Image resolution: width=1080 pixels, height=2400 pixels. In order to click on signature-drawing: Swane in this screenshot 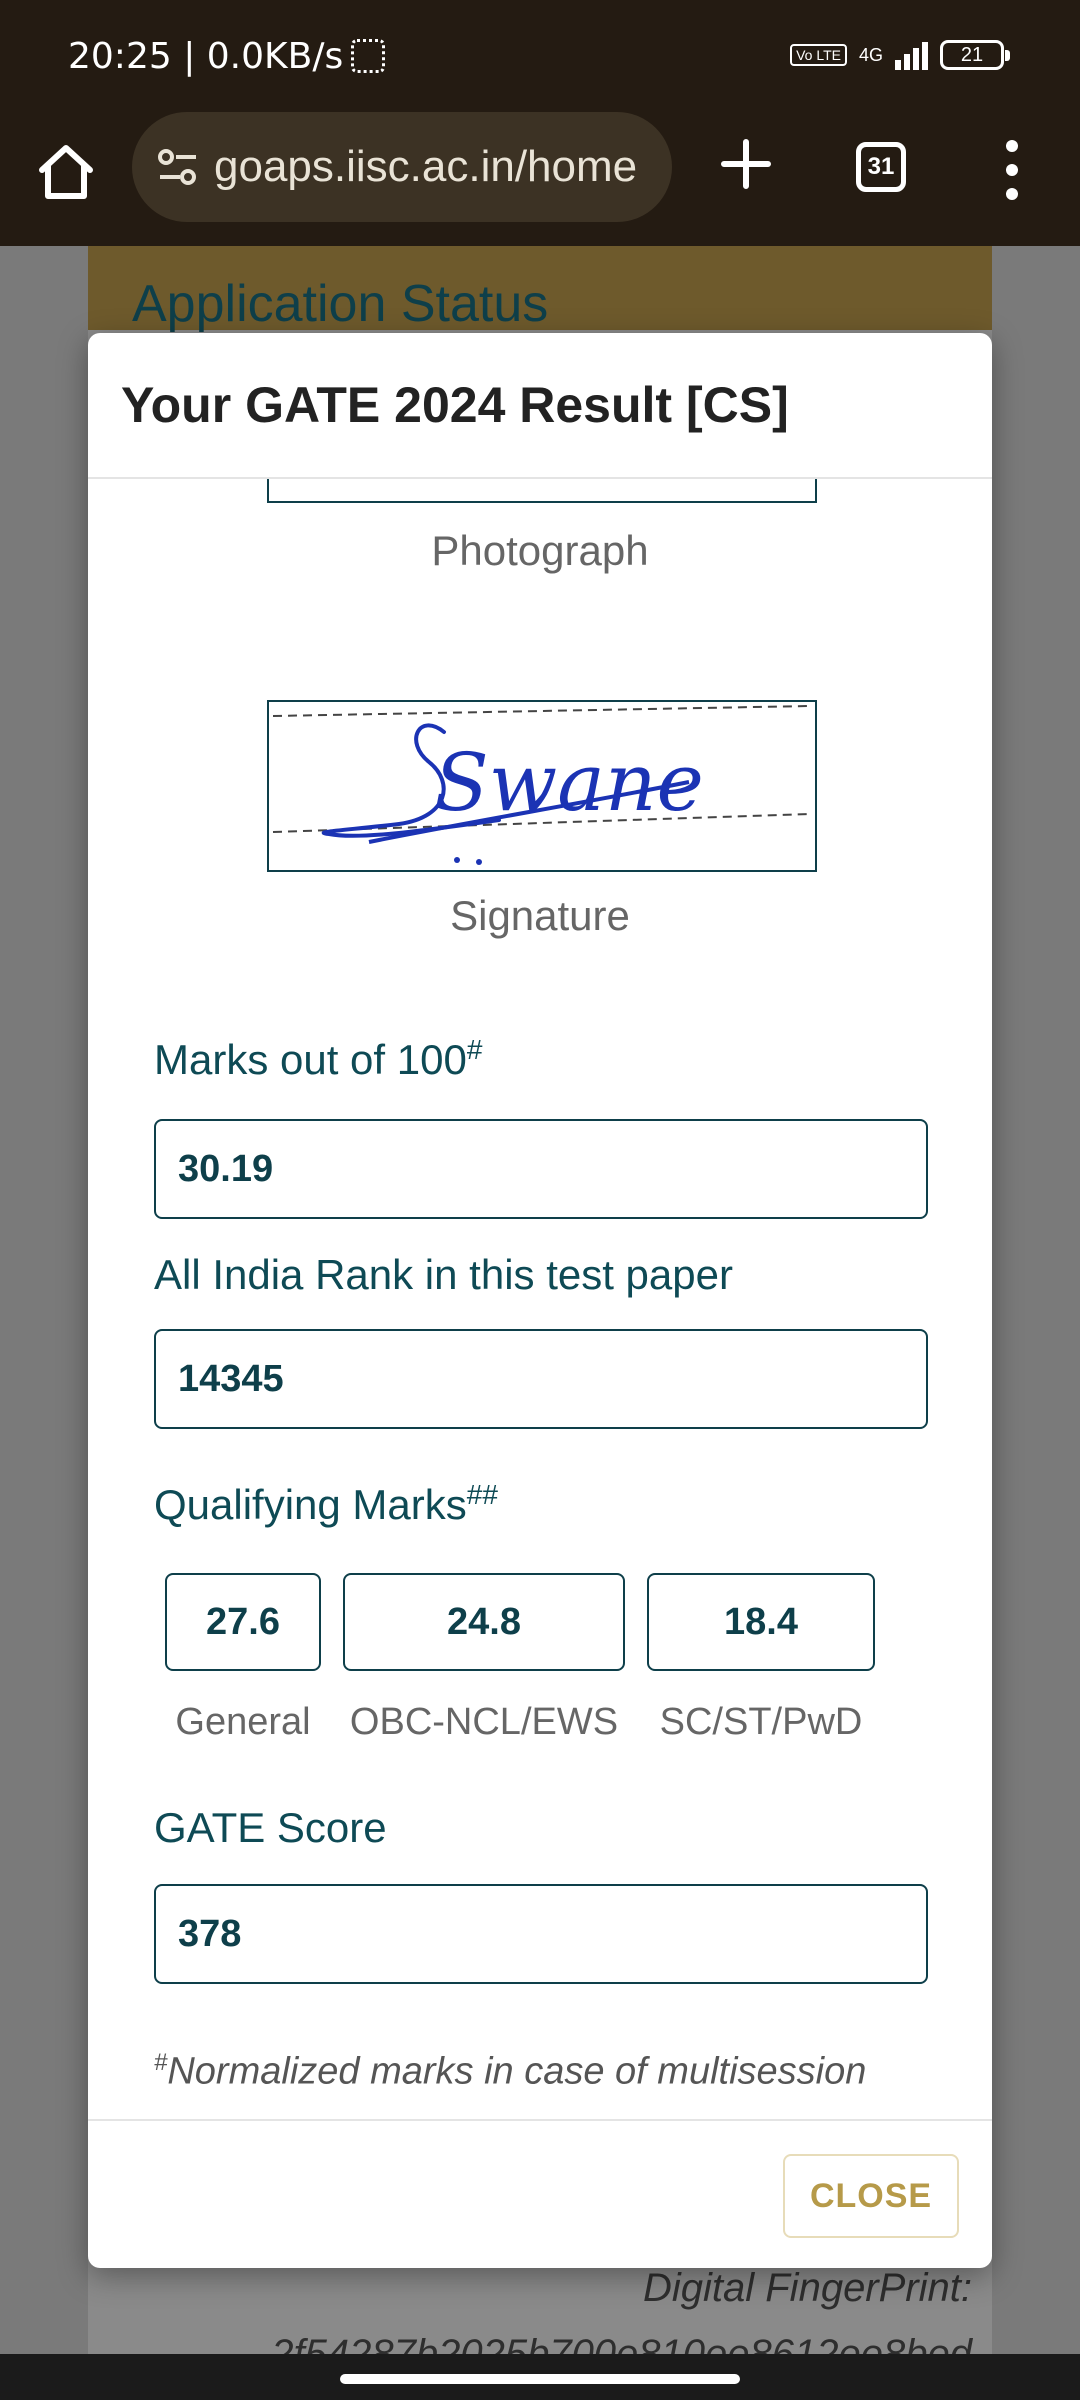, I will do `click(541, 785)`.